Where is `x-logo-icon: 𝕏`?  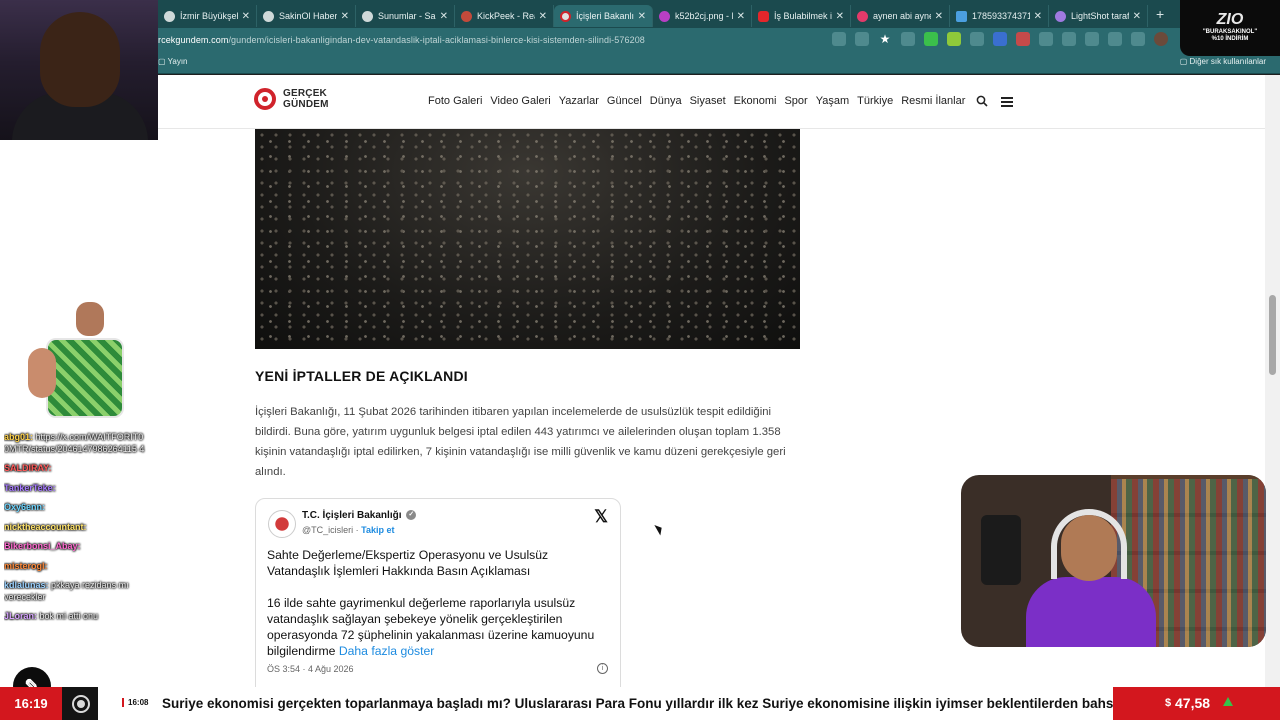 x-logo-icon: 𝕏 is located at coordinates (601, 517).